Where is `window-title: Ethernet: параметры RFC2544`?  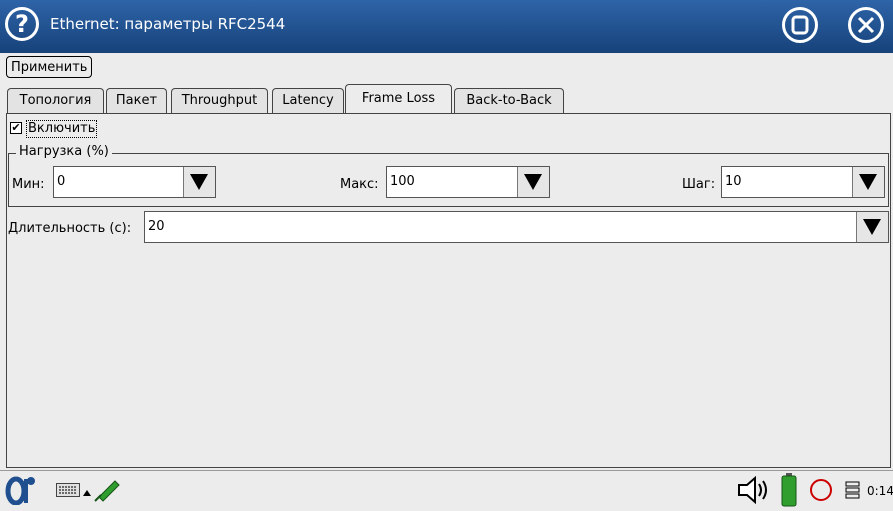 window-title: Ethernet: параметры RFC2544 is located at coordinates (168, 24).